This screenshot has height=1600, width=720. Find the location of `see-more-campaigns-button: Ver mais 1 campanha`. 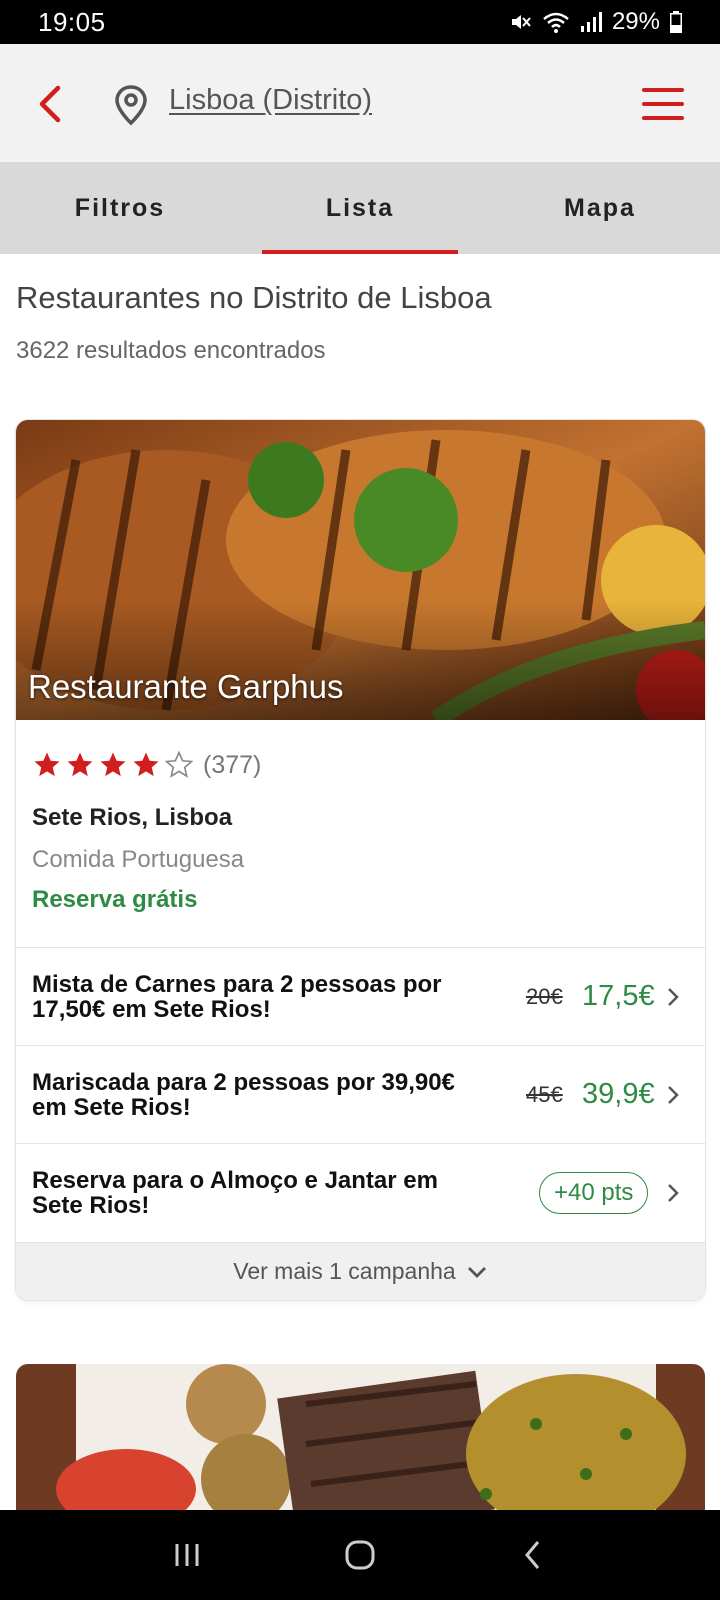

see-more-campaigns-button: Ver mais 1 campanha is located at coordinates (360, 1271).